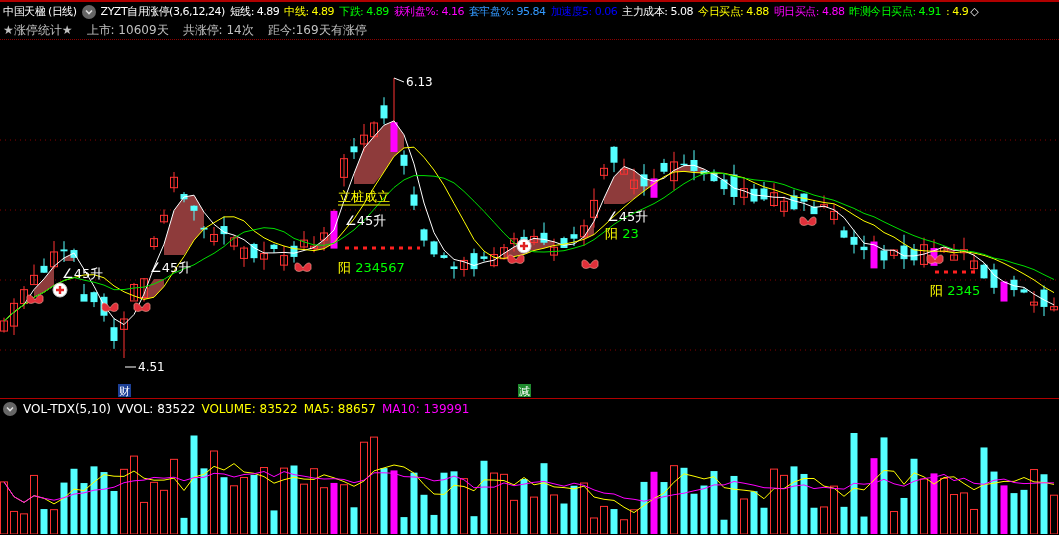 This screenshot has width=1059, height=535. What do you see at coordinates (955, 290) in the screenshot?
I see `yang-count-label: 阳 2345` at bounding box center [955, 290].